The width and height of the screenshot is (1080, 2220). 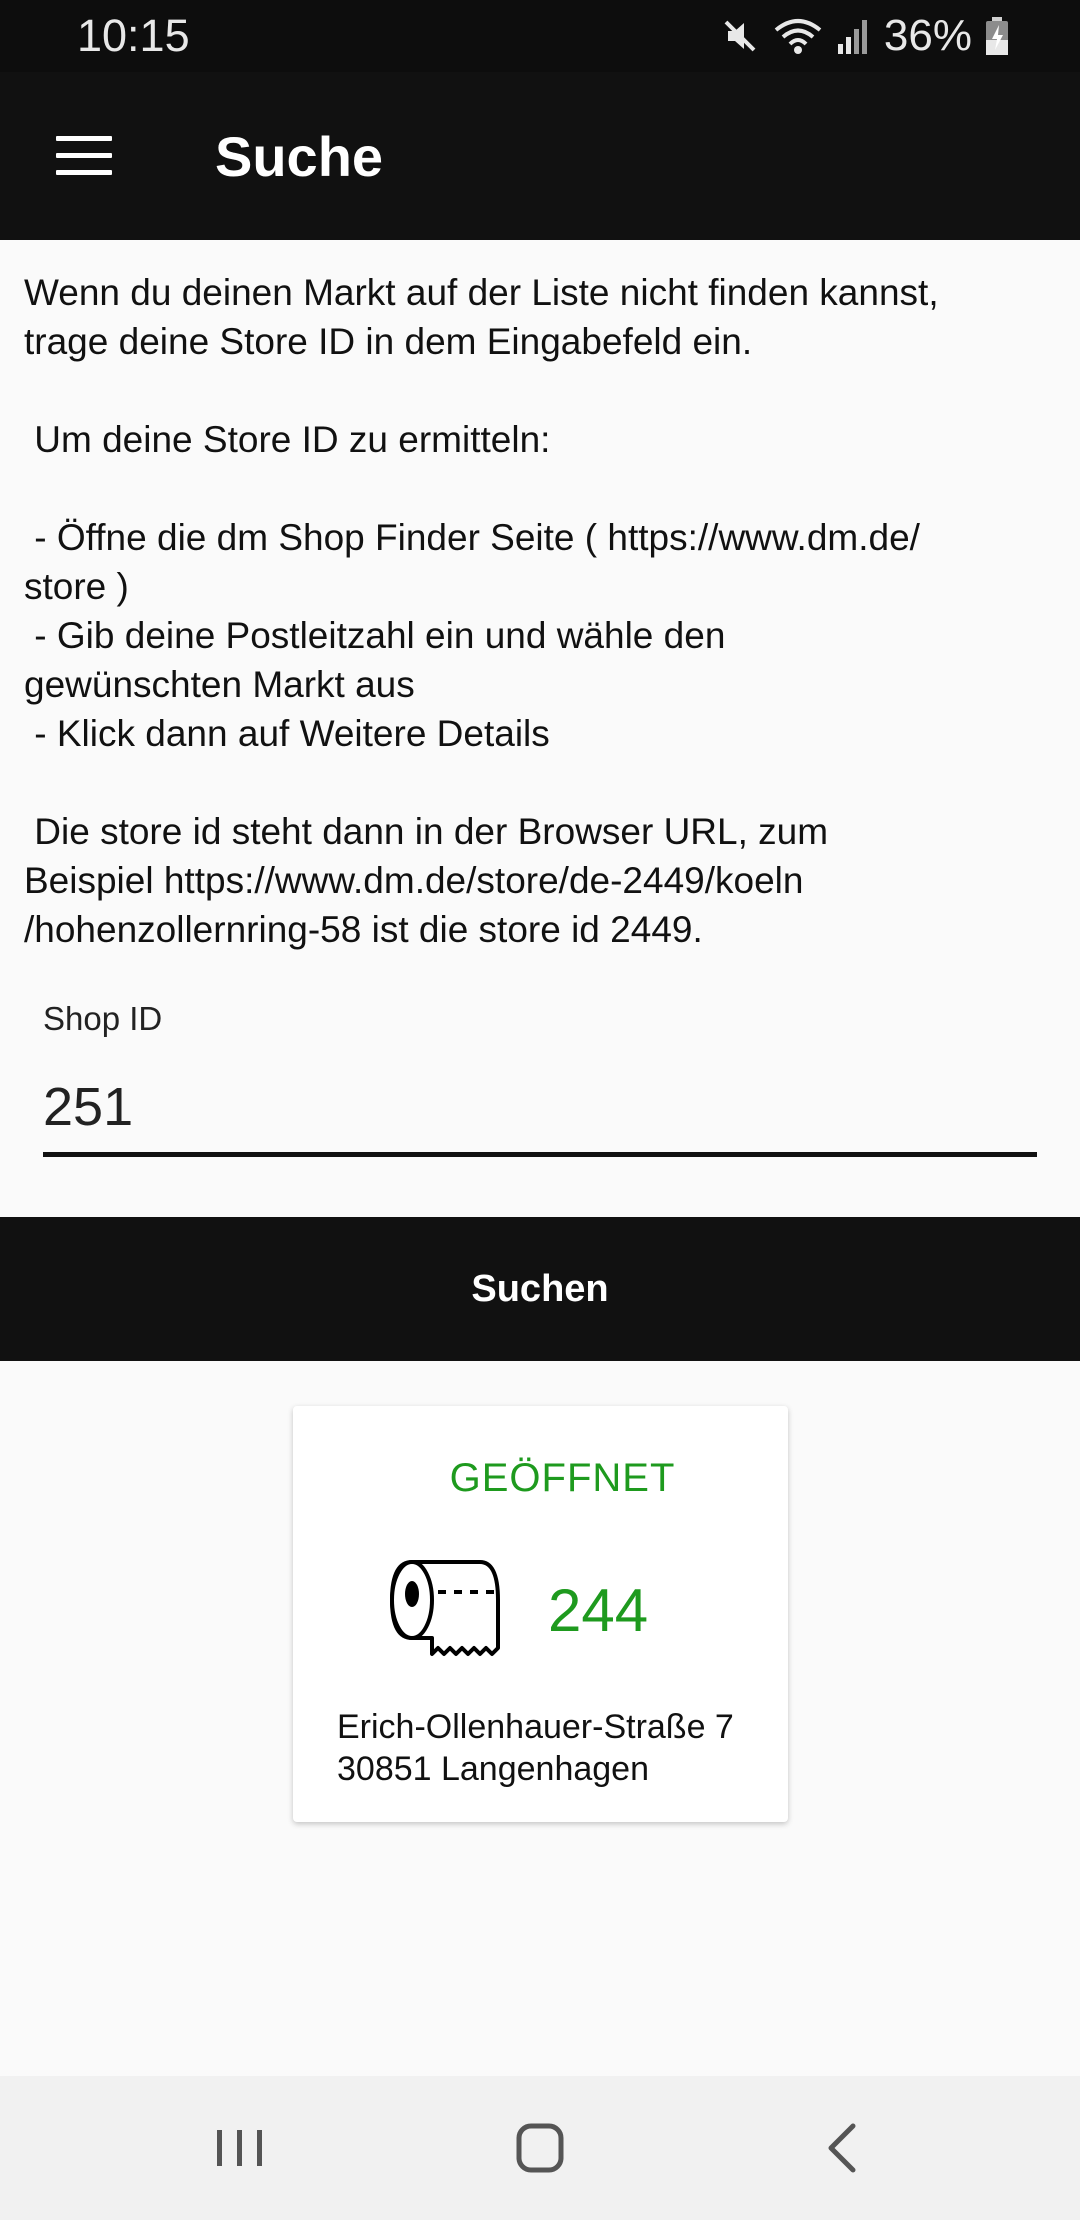 What do you see at coordinates (540, 36) in the screenshot?
I see `status-bar: 10:15 36%` at bounding box center [540, 36].